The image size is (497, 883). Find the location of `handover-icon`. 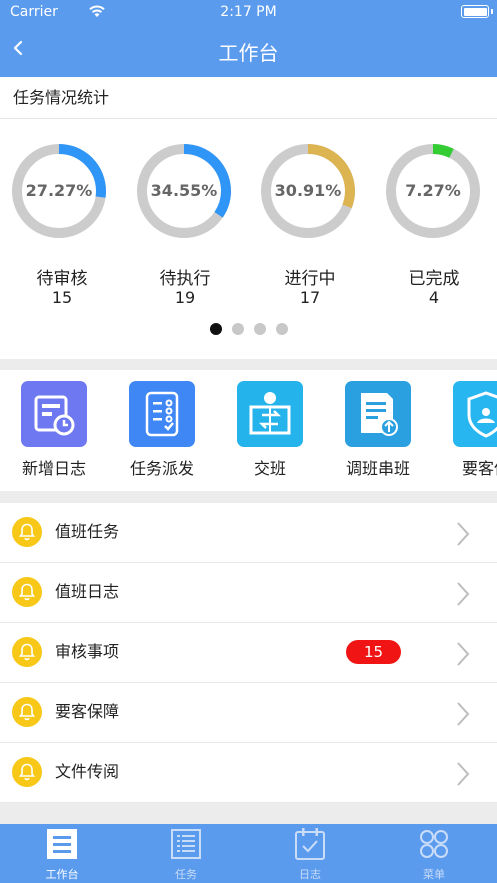

handover-icon is located at coordinates (270, 414).